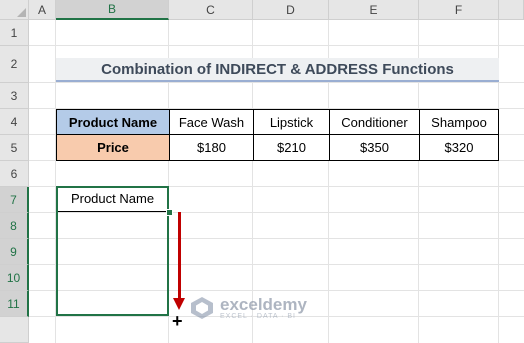  Describe the element at coordinates (169, 212) in the screenshot. I see `fill-handle` at that location.